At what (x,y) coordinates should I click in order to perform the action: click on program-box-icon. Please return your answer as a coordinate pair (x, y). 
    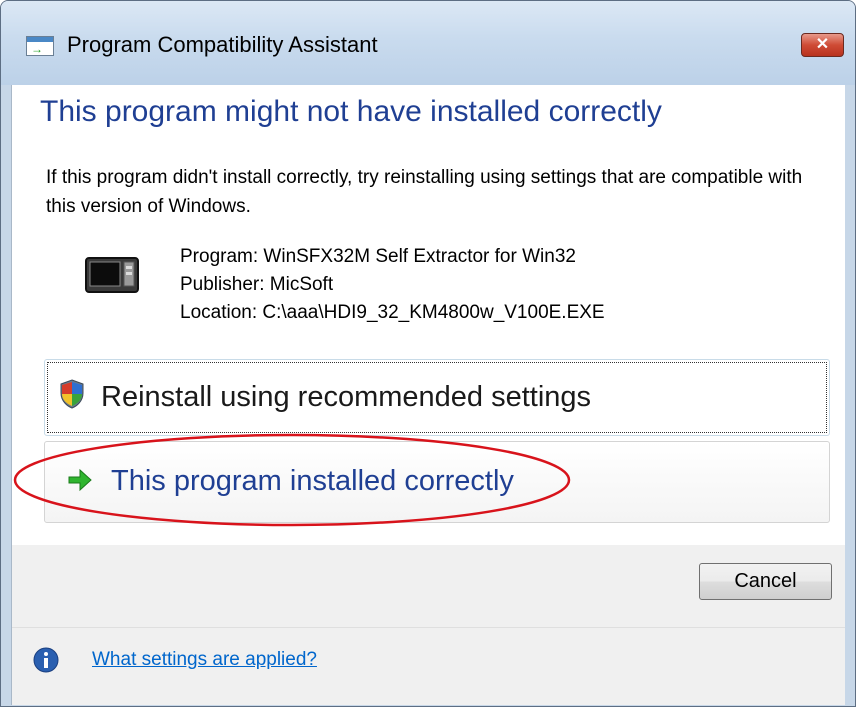
    Looking at the image, I should click on (112, 275).